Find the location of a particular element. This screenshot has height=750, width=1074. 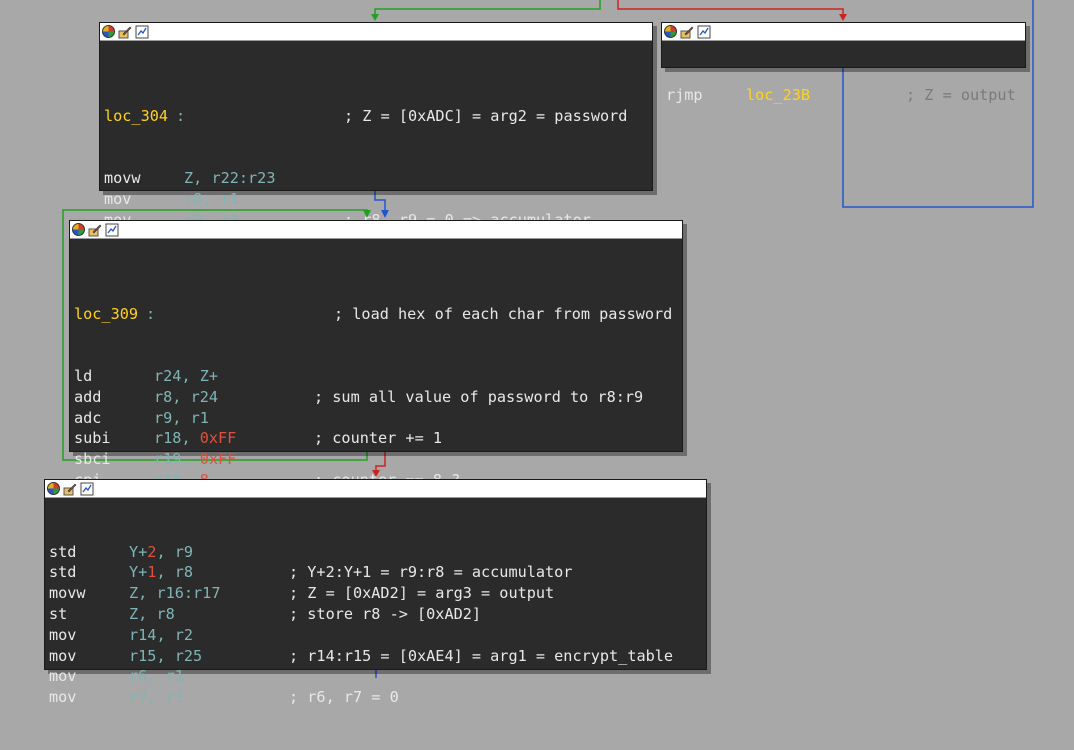

operands: r18, 0xFF is located at coordinates (195, 438).